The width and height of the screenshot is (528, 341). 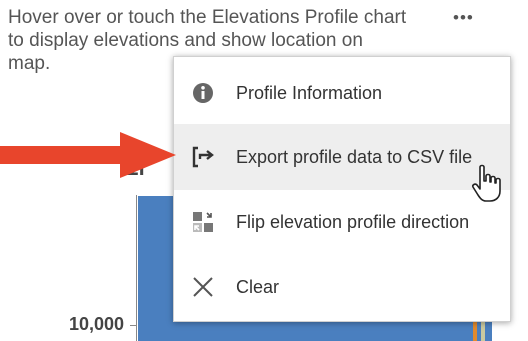 I want to click on menu-item-label: Clear, so click(x=258, y=286).